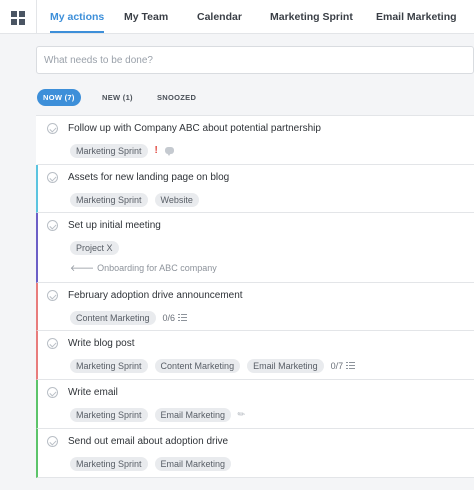  Describe the element at coordinates (146, 17) in the screenshot. I see `tab-my-team: My Team` at that location.